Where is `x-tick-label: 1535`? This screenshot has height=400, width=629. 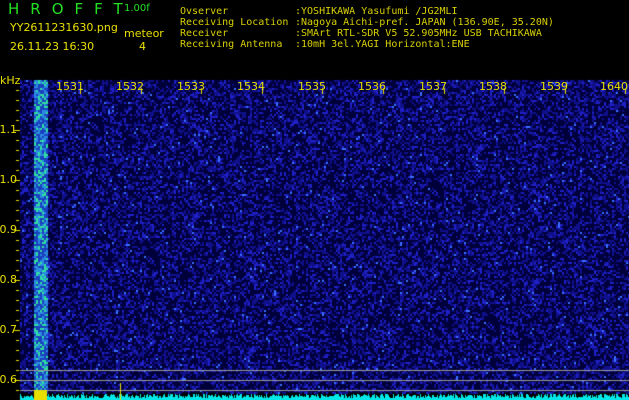 x-tick-label: 1535 is located at coordinates (312, 86).